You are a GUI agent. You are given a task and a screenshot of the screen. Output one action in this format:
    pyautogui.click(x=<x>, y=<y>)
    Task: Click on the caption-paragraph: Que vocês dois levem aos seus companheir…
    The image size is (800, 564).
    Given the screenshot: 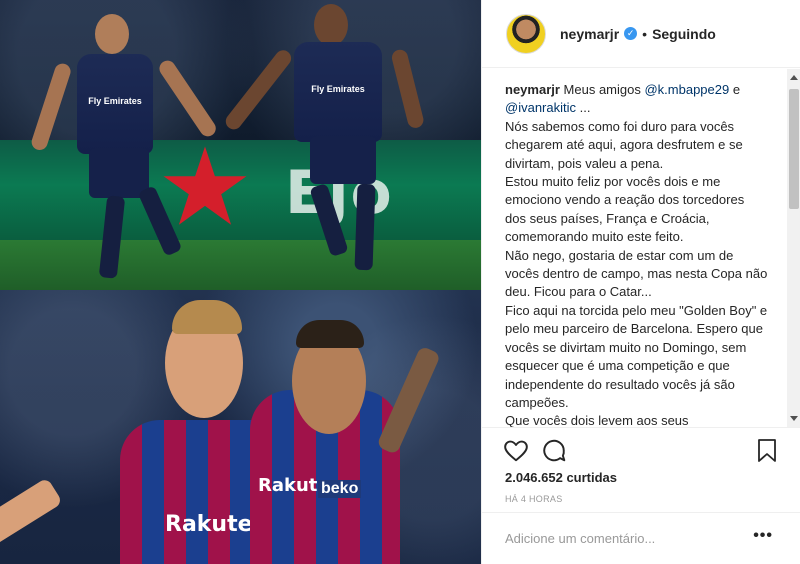 What is the action you would take?
    pyautogui.click(x=597, y=420)
    